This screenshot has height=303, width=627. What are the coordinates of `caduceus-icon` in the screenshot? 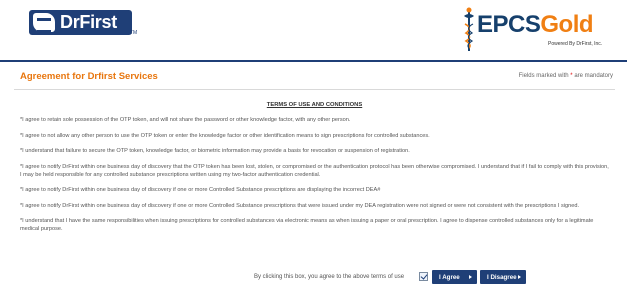 It's located at (469, 29).